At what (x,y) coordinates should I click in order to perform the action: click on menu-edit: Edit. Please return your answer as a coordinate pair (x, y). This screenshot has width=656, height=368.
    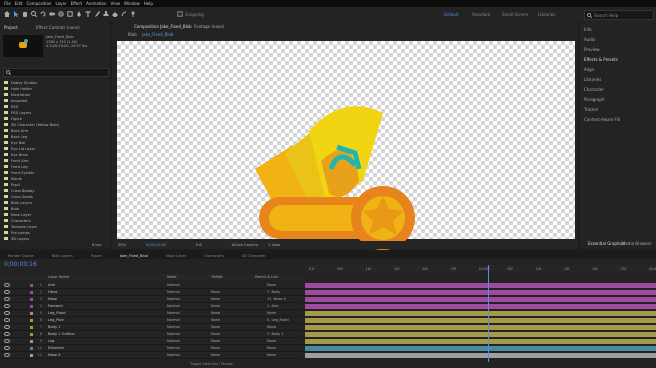
    Looking at the image, I should click on (19, 3).